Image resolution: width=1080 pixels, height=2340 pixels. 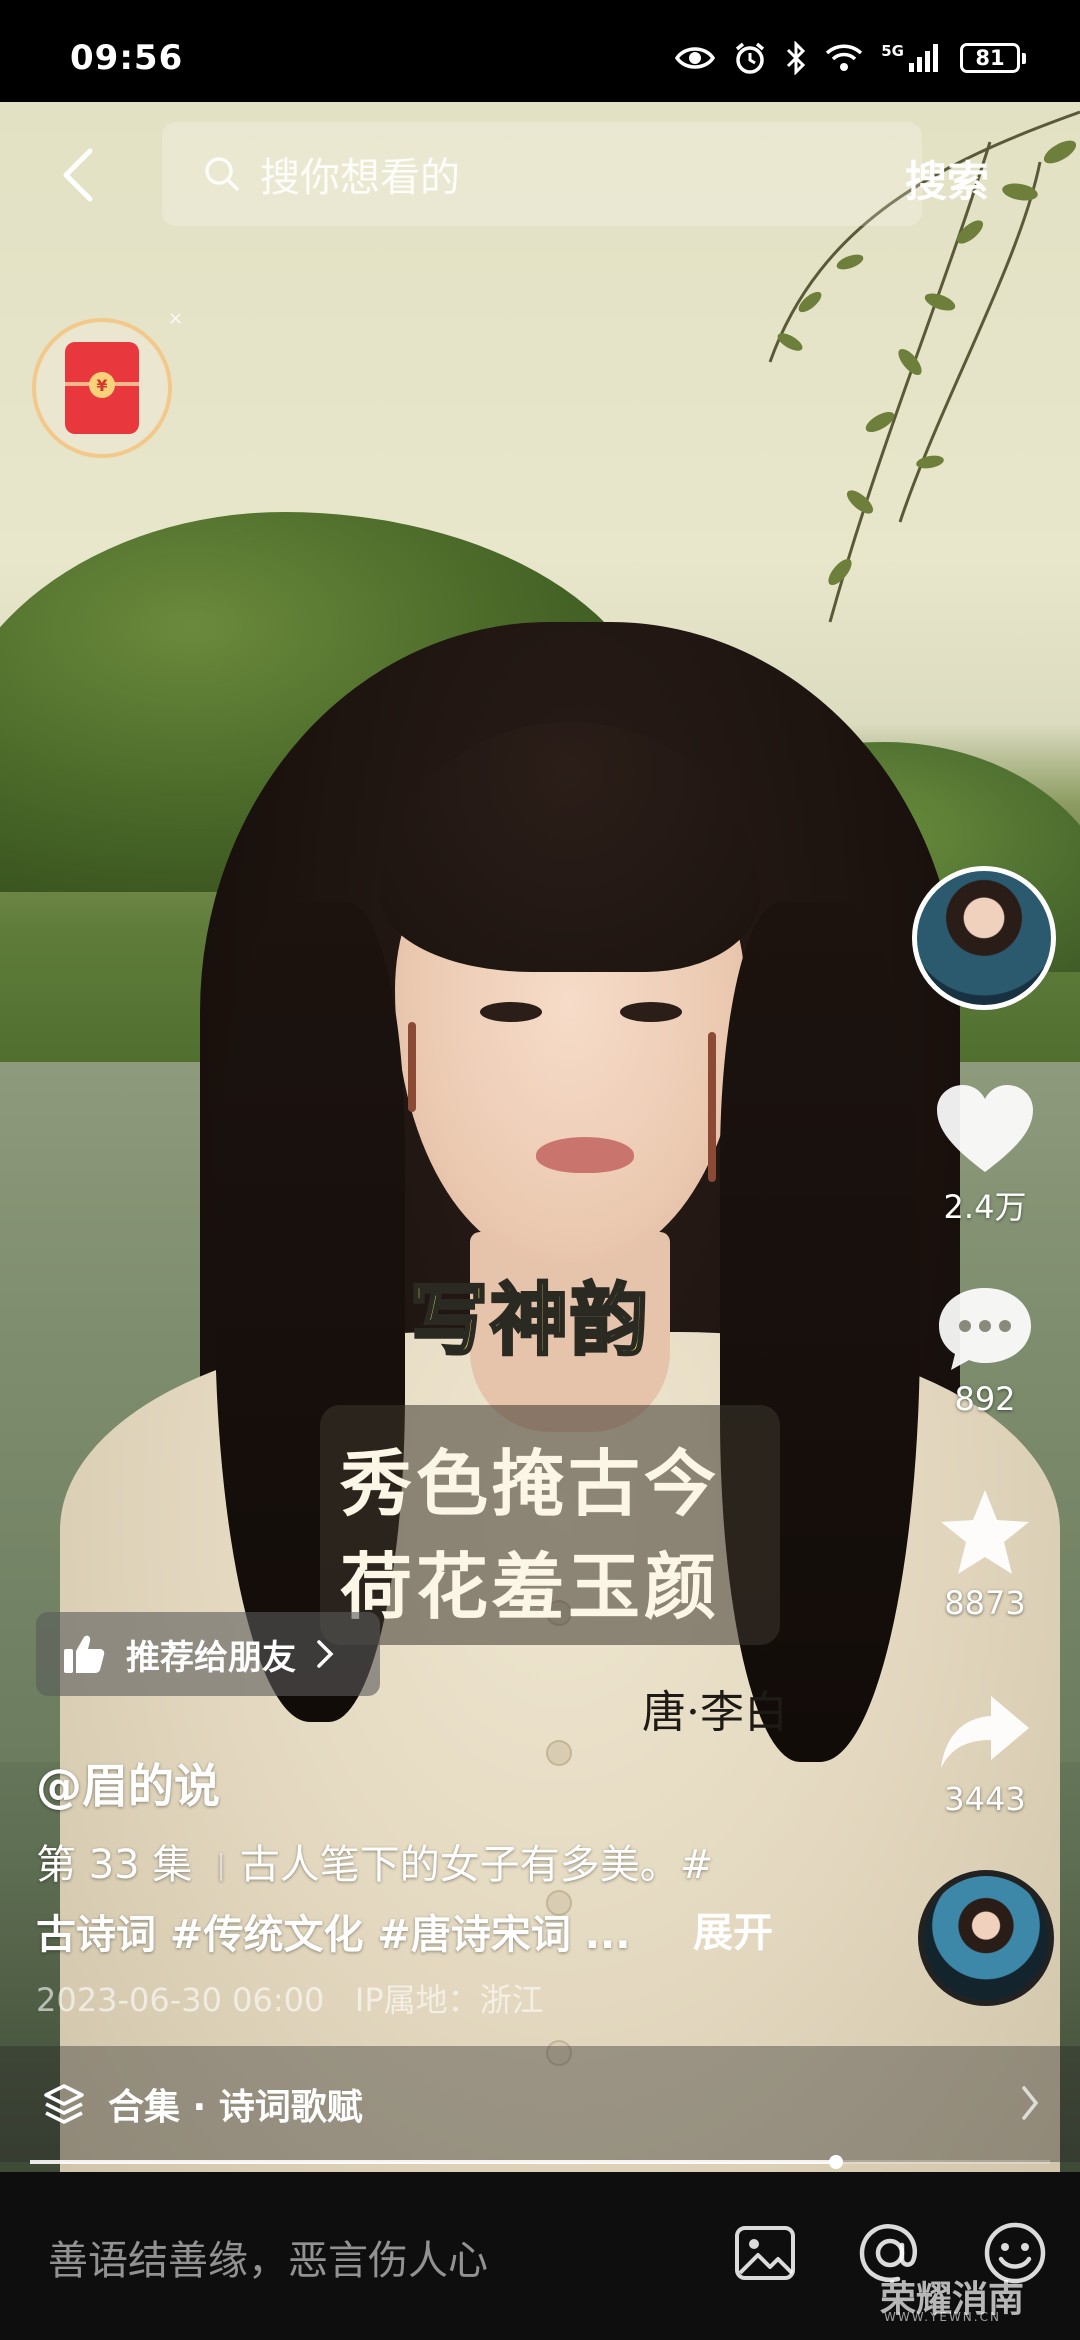 What do you see at coordinates (985, 1603) in the screenshot?
I see `favorite-count: 8873` at bounding box center [985, 1603].